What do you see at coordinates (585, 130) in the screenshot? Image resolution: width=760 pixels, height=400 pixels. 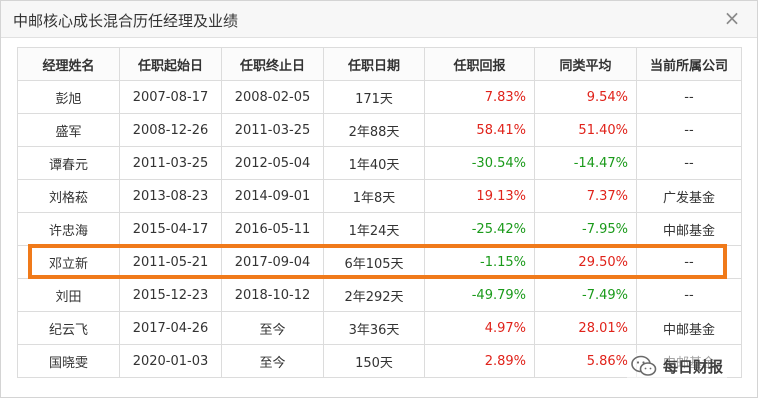 I see `cell-peer-average: 51.40%` at bounding box center [585, 130].